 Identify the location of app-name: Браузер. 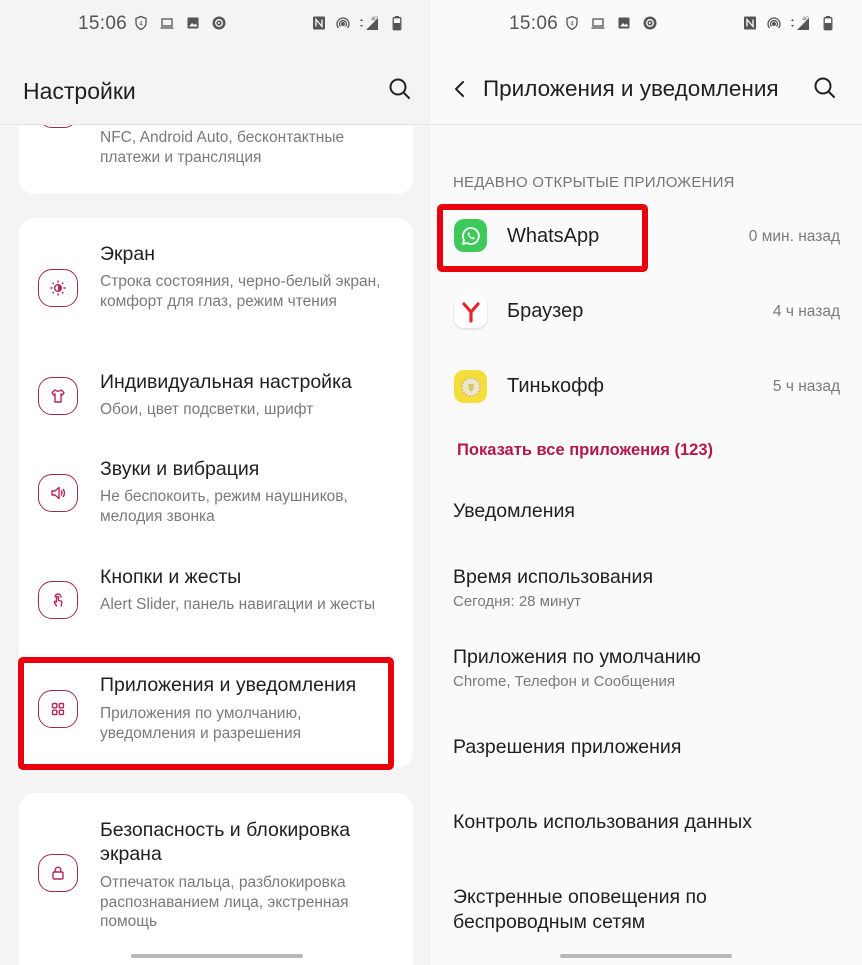
(545, 311).